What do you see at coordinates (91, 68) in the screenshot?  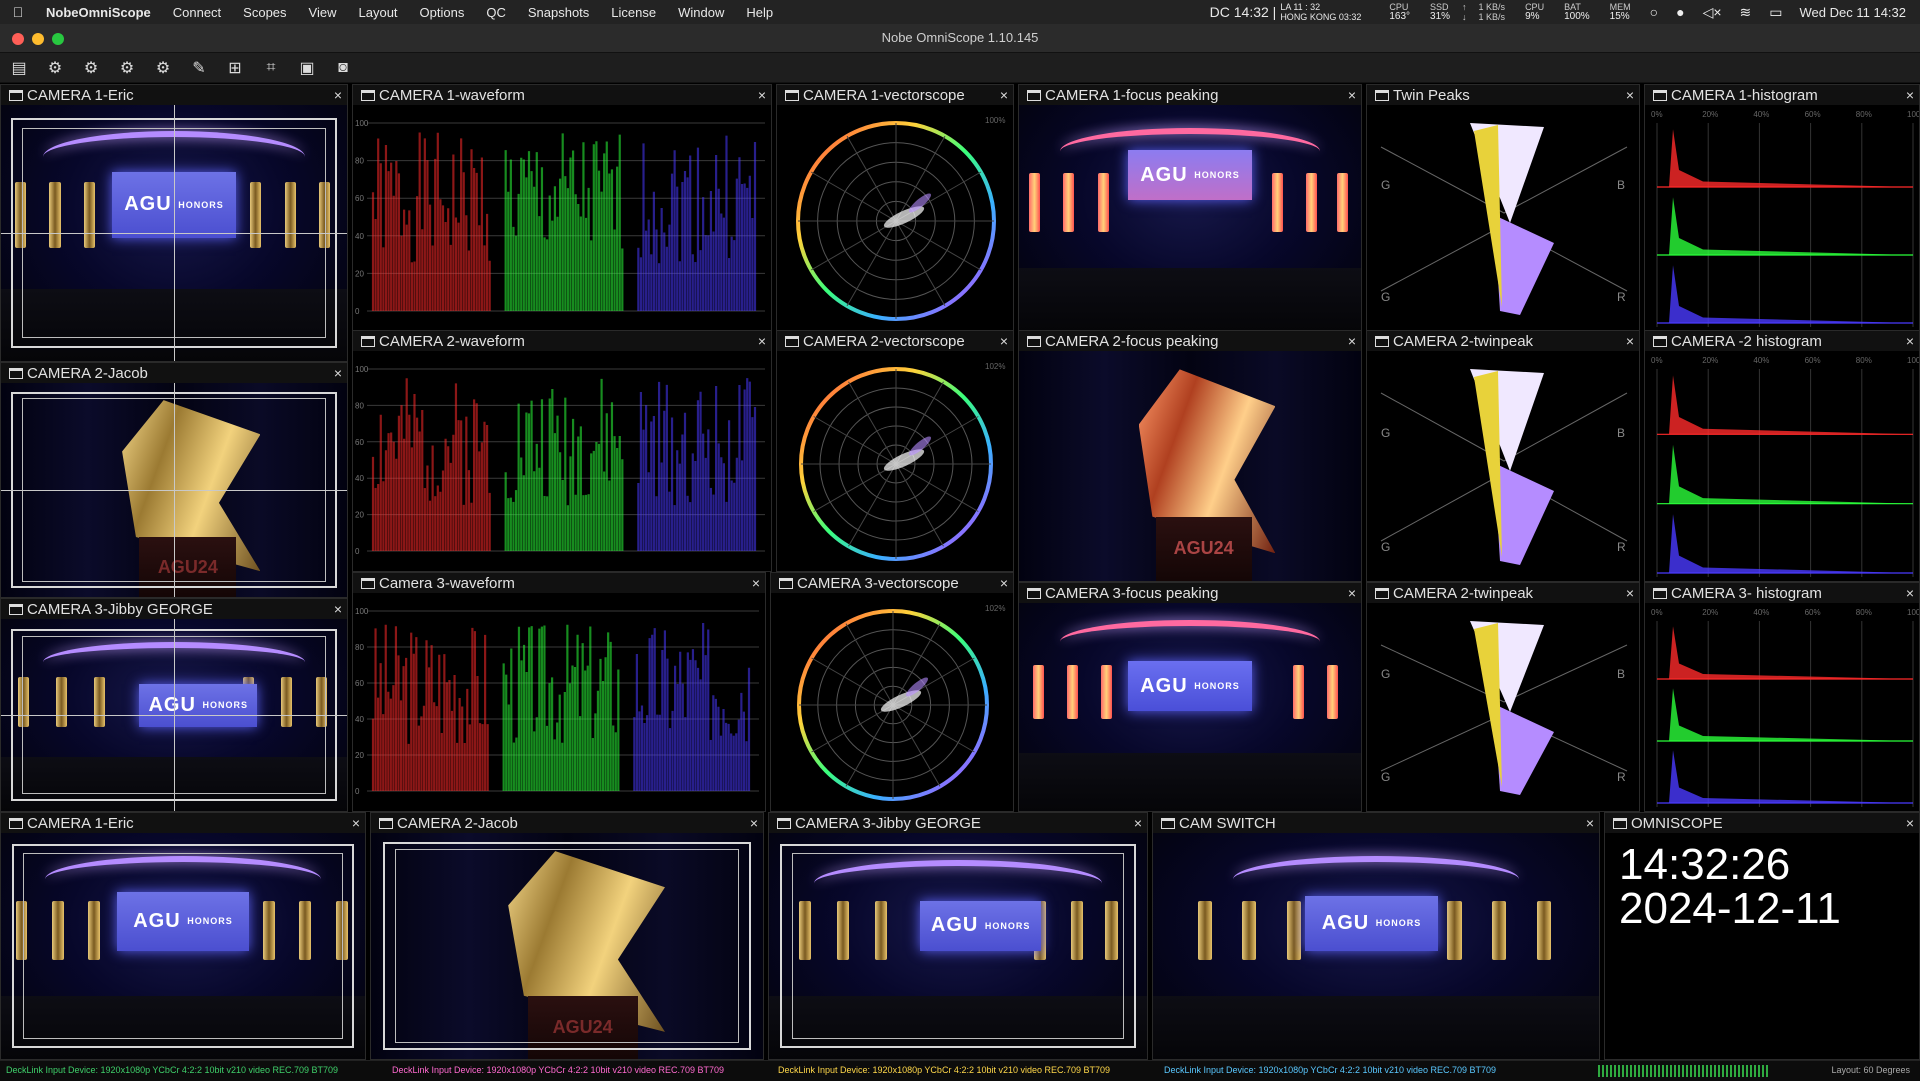 I see `scope-settings-icon-2: ⚙` at bounding box center [91, 68].